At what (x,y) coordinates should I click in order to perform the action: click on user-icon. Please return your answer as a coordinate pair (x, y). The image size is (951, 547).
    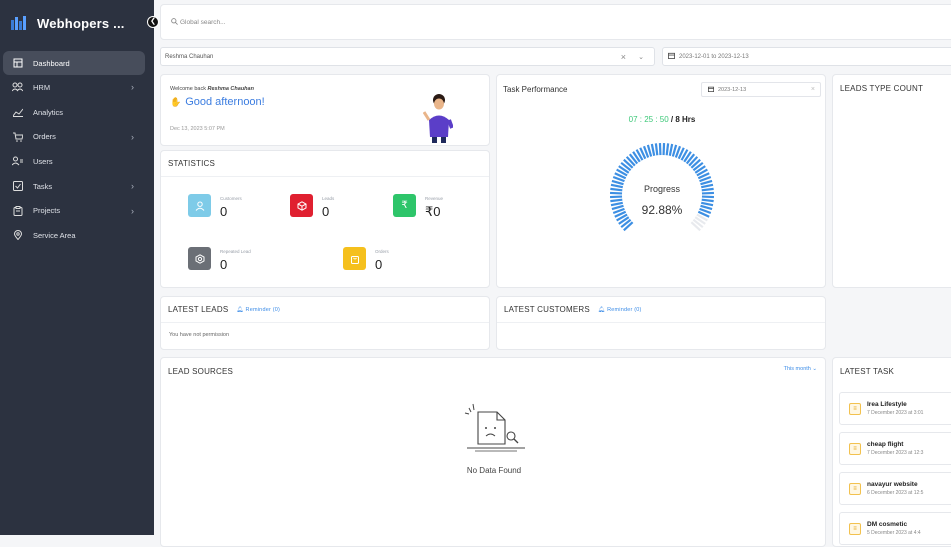
    Looking at the image, I should click on (17, 161).